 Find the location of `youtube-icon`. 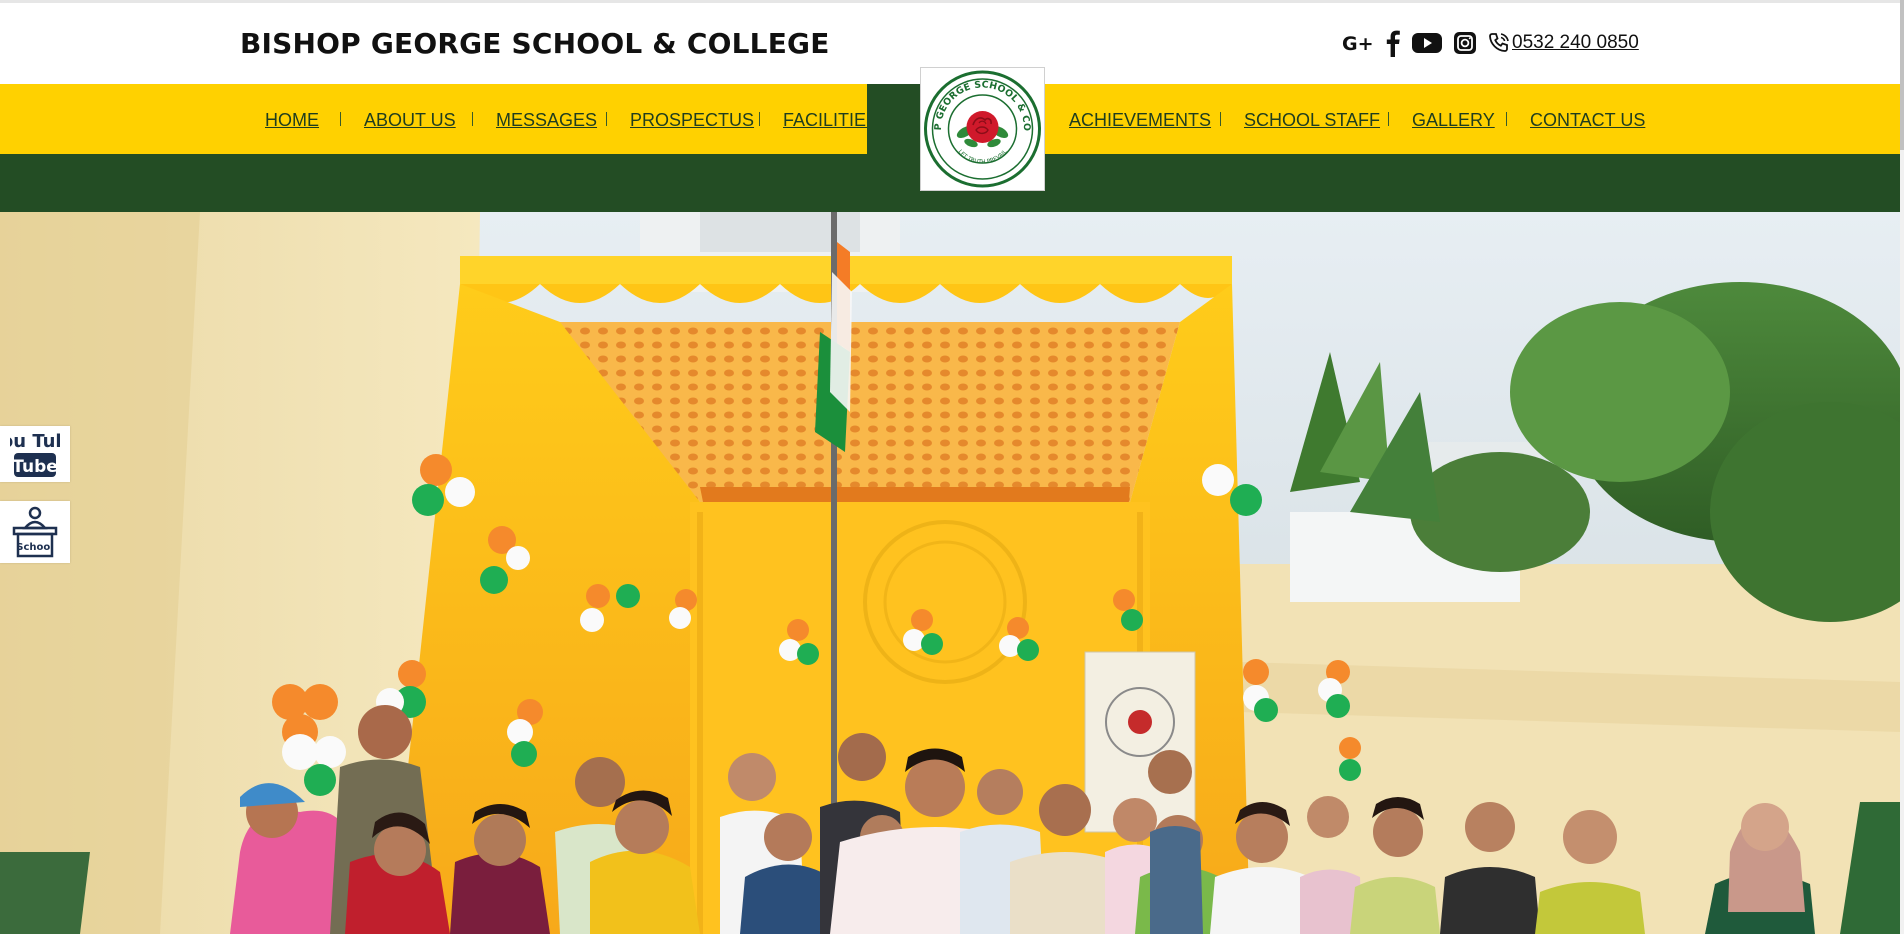

youtube-icon is located at coordinates (1427, 43).